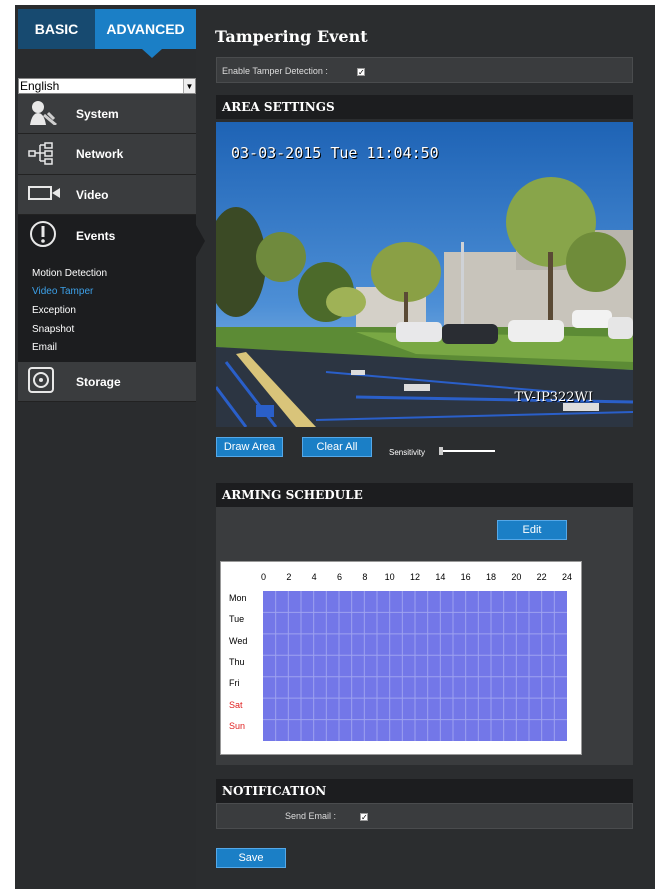 The image size is (664, 889). I want to click on mode-tabs: BASIC ADVANCED, so click(107, 29).